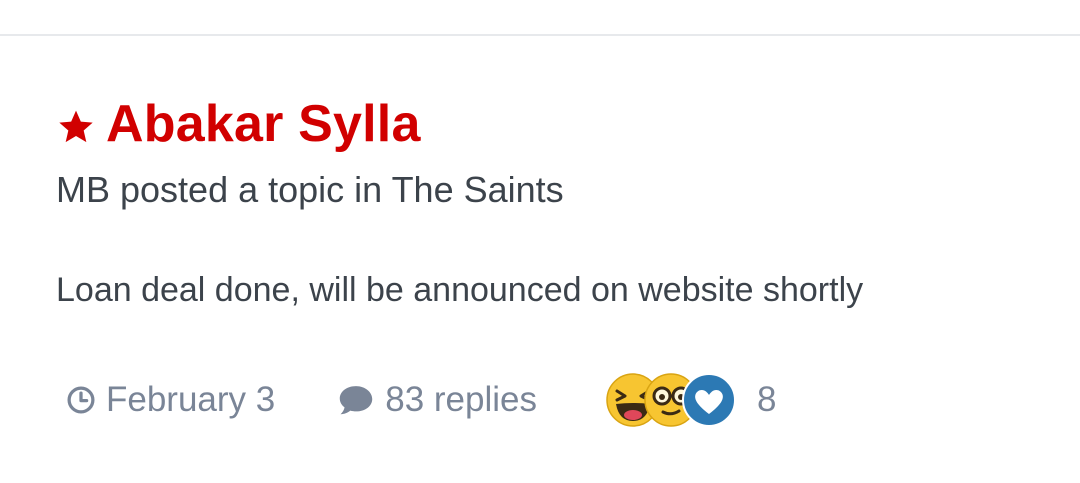 Image resolution: width=1080 pixels, height=483 pixels. Describe the element at coordinates (81, 400) in the screenshot. I see `clock-icon` at that location.